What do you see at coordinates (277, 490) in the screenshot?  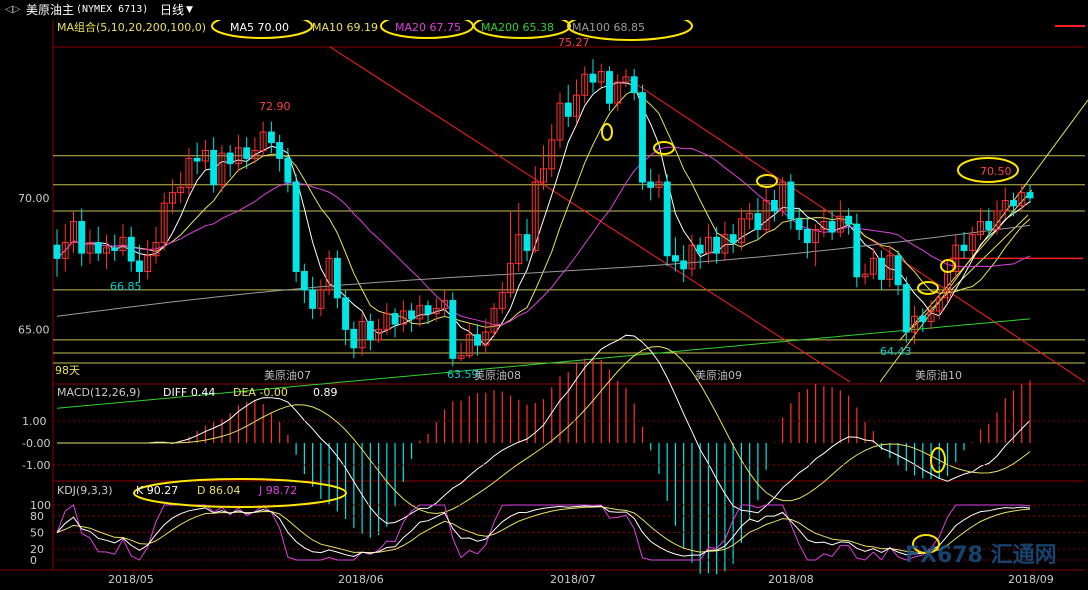 I see `kdj-j-value: J 98.72` at bounding box center [277, 490].